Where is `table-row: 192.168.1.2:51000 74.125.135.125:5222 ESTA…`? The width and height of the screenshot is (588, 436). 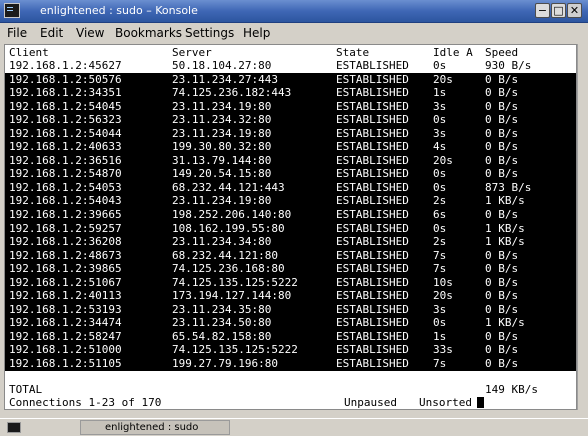 table-row: 192.168.1.2:51000 74.125.135.125:5222 ESTA… is located at coordinates (290, 350).